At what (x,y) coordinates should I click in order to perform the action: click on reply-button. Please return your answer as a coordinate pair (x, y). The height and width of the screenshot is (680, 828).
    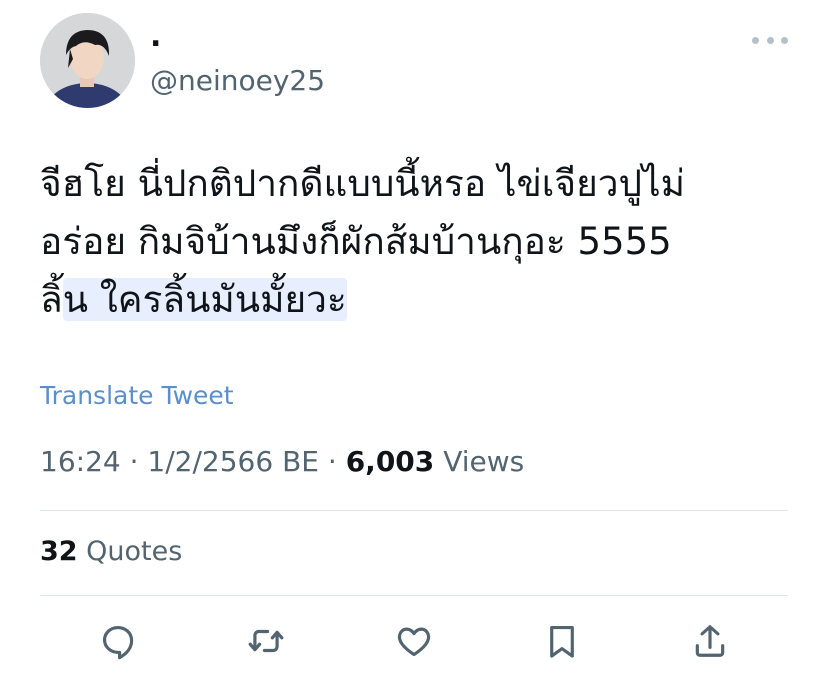
    Looking at the image, I should click on (118, 641).